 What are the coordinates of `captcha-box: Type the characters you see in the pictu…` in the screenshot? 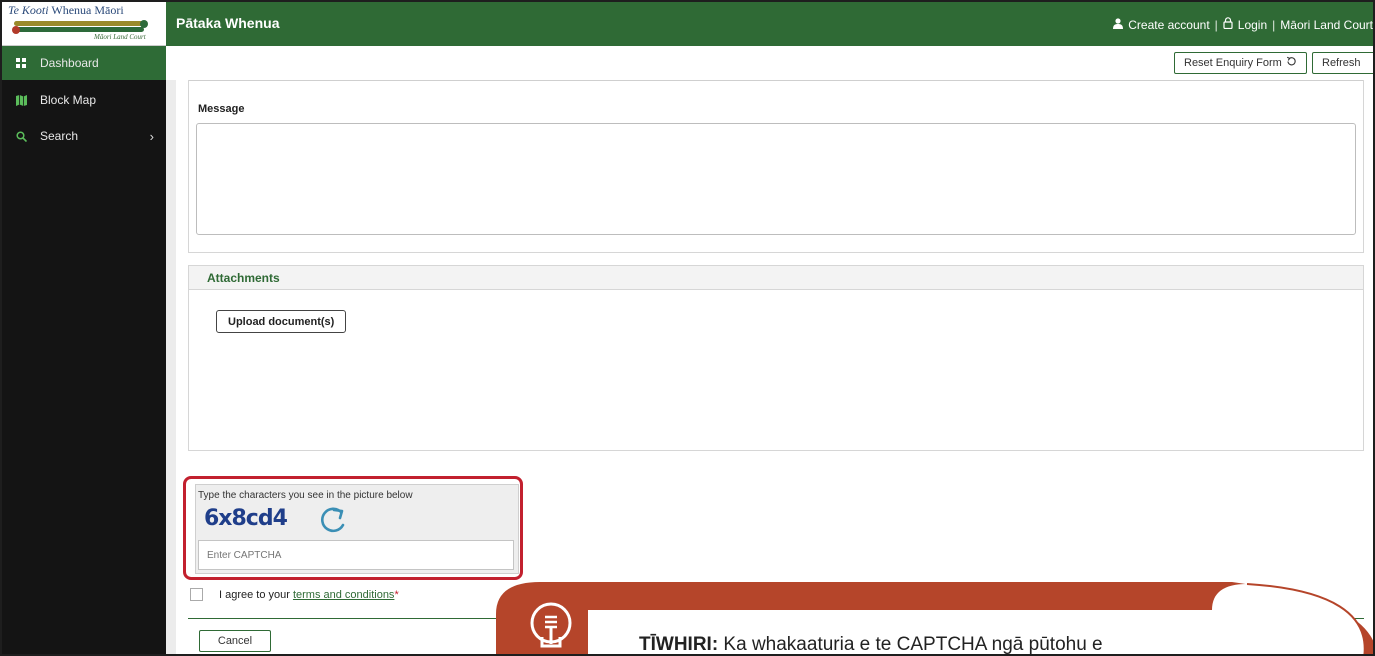 It's located at (357, 529).